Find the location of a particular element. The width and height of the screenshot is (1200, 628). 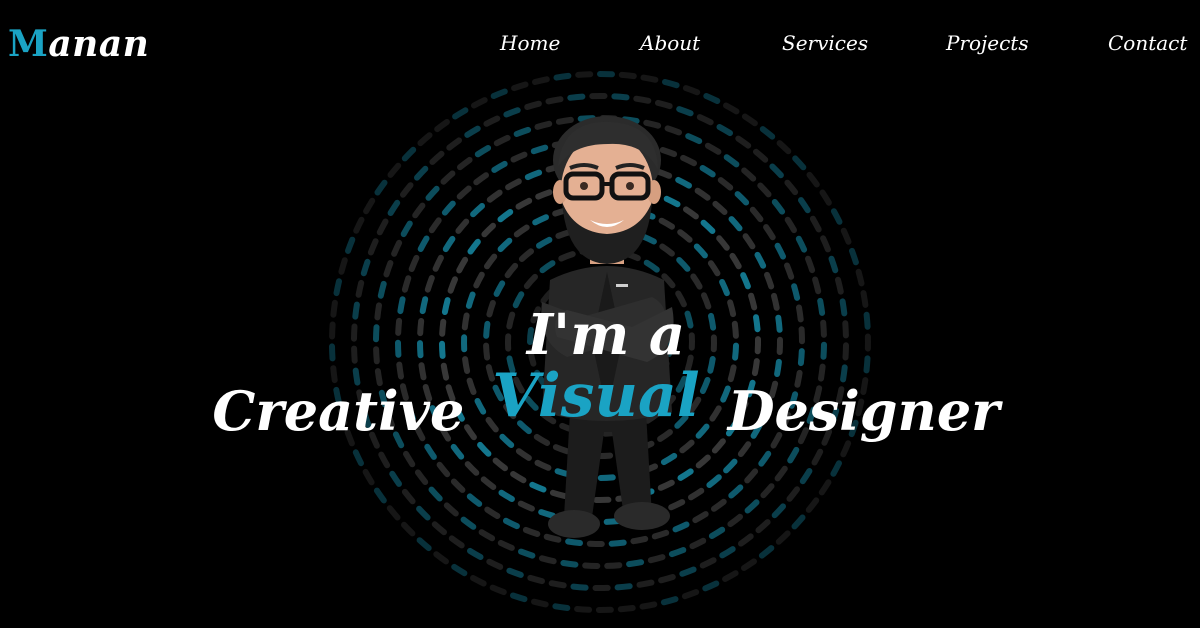

logo-initial: M is located at coordinates (28, 44).